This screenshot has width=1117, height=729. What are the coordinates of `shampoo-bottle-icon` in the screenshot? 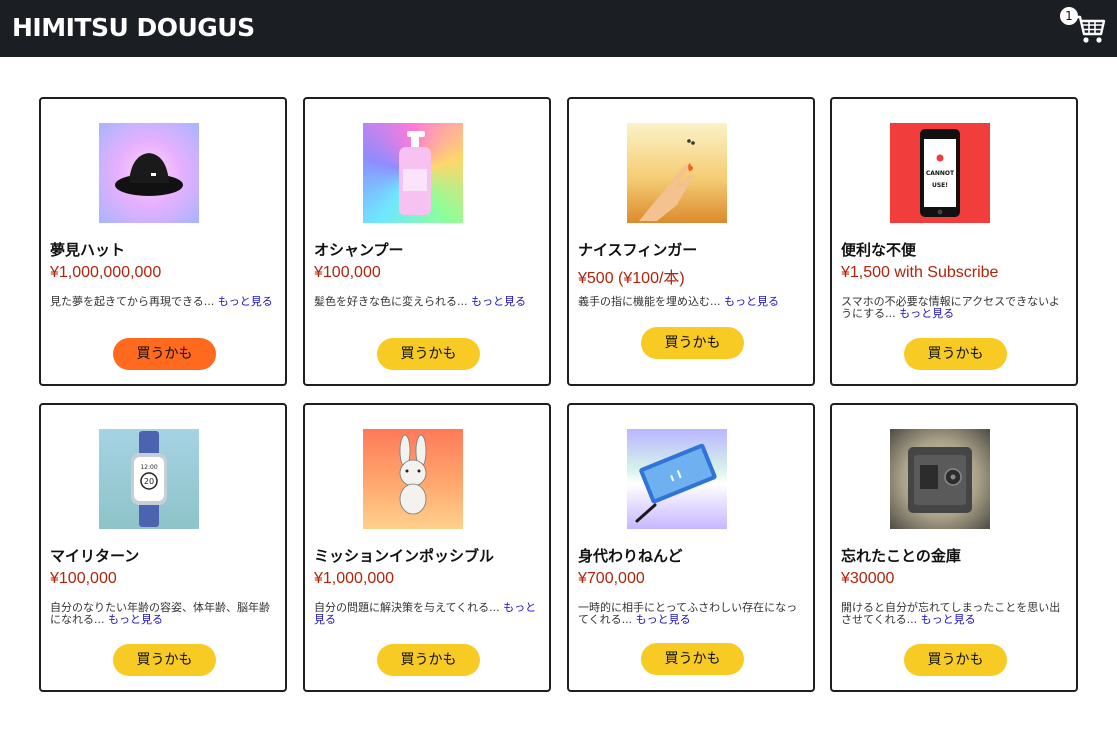 It's located at (415, 173).